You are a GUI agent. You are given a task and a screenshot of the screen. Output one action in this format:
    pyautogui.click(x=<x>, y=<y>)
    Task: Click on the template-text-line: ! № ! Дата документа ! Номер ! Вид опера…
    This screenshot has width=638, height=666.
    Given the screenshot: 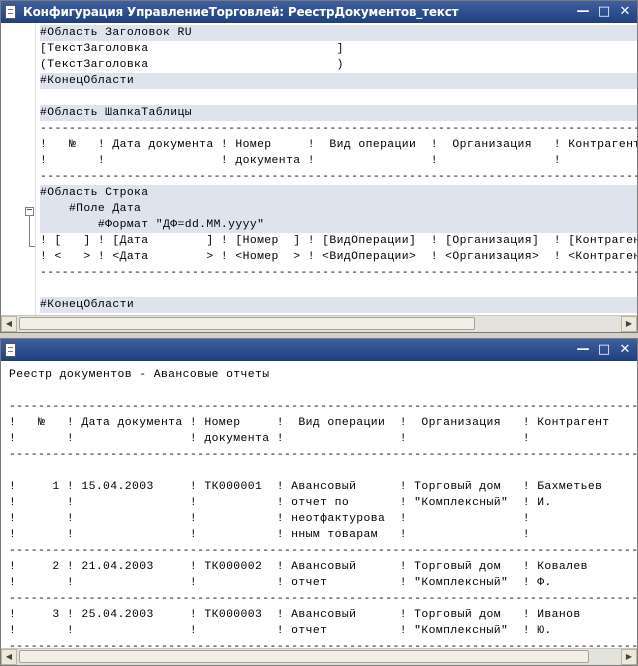 What is the action you would take?
    pyautogui.click(x=338, y=145)
    